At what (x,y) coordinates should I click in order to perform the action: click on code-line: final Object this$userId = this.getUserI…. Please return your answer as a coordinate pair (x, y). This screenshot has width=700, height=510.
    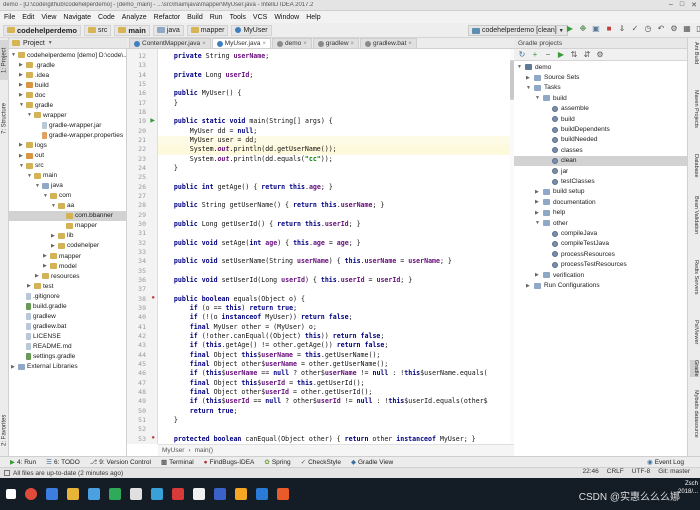
    Looking at the image, I should click on (335, 383).